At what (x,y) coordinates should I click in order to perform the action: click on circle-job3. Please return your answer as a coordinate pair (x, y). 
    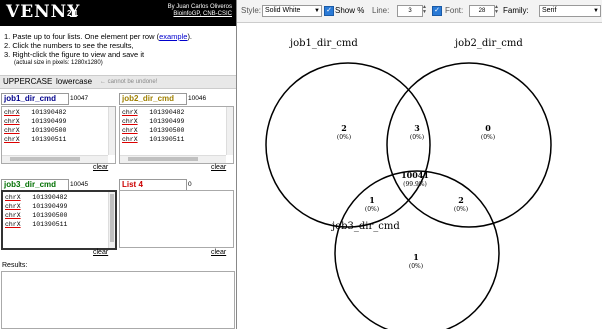
    Looking at the image, I should click on (417, 250).